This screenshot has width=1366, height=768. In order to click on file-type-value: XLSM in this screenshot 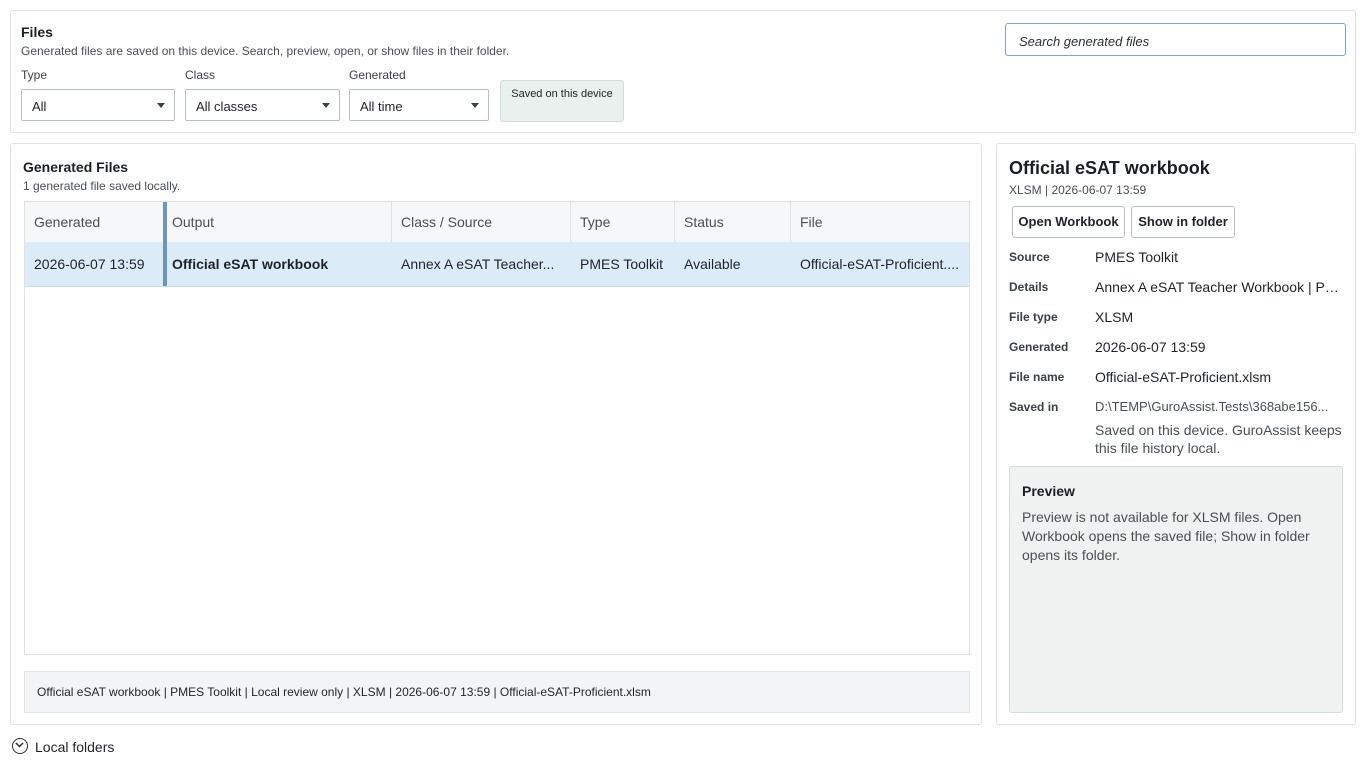, I will do `click(1114, 317)`.